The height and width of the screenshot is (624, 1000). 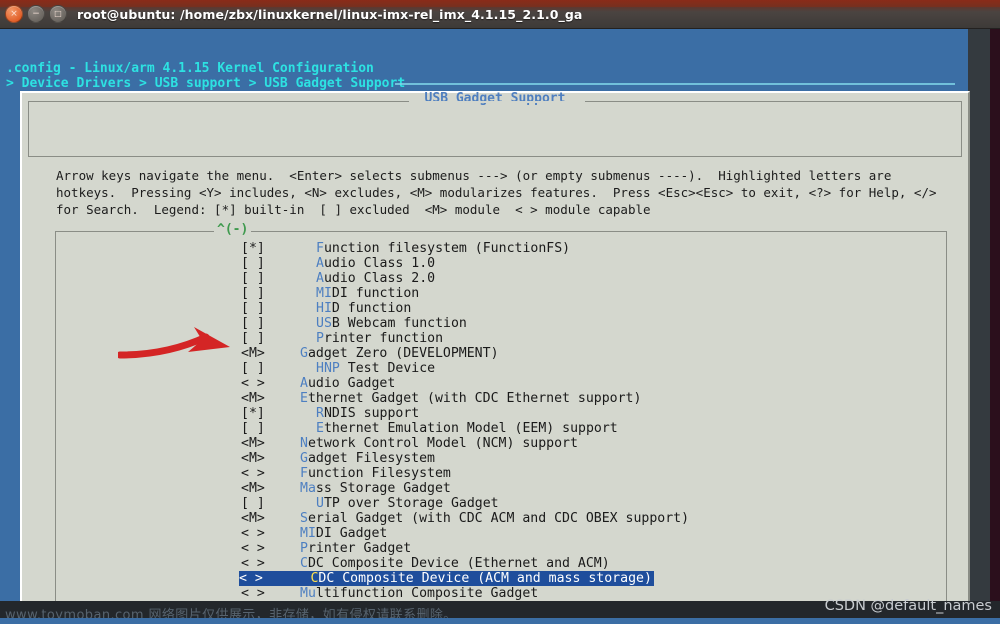 I want to click on maximize-icon: □, so click(x=58, y=14).